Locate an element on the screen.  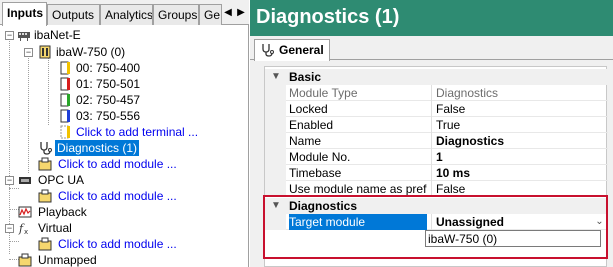
property-row-target-module: Target module Unassigned ⌄ is located at coordinates (436, 222).